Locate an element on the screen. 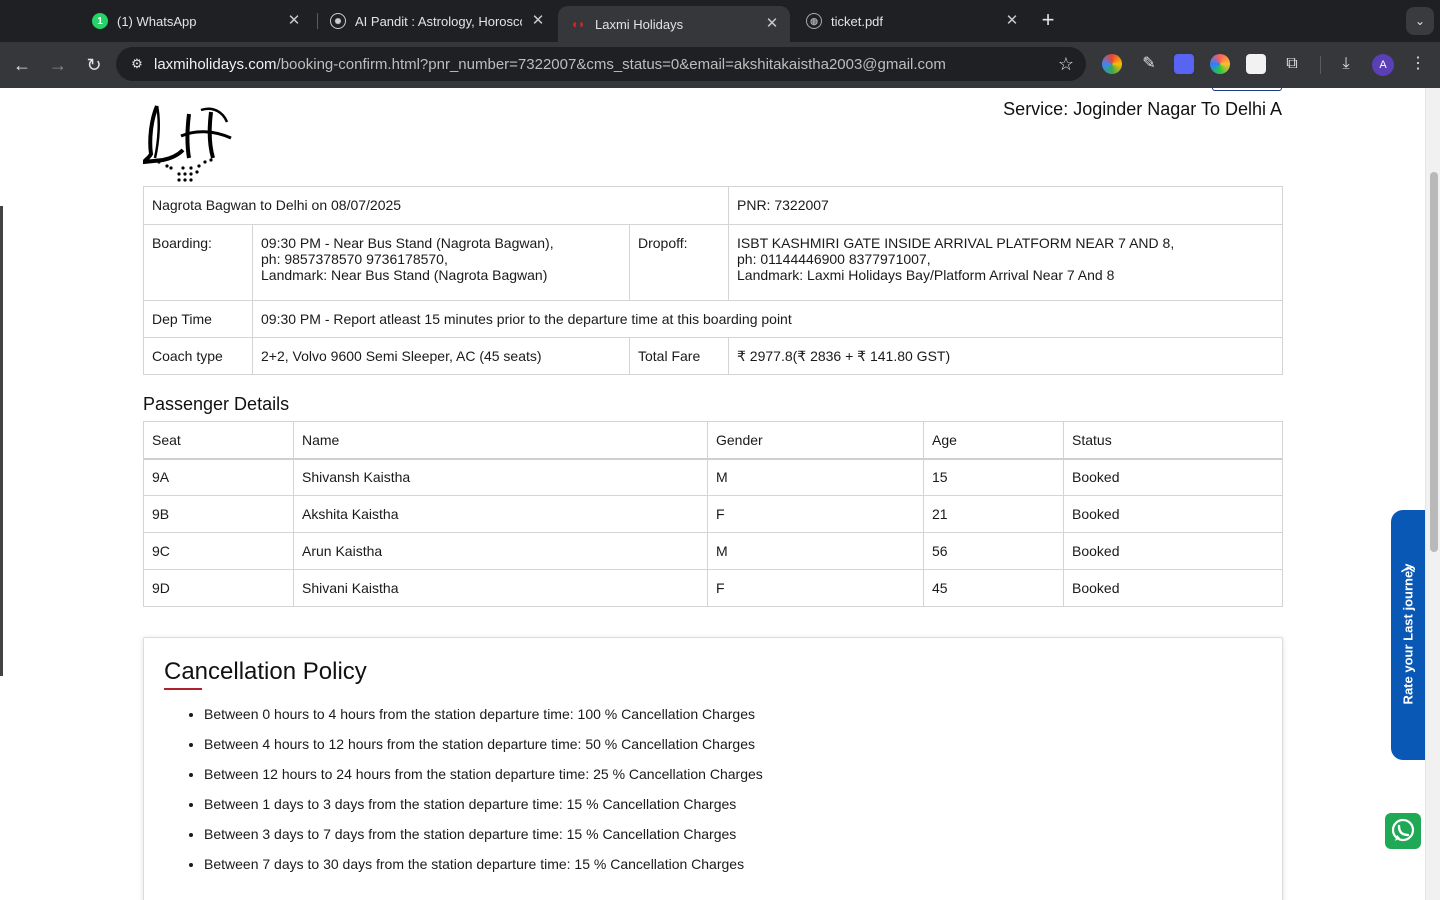  laxmi-holidays-logo is located at coordinates (187, 143).